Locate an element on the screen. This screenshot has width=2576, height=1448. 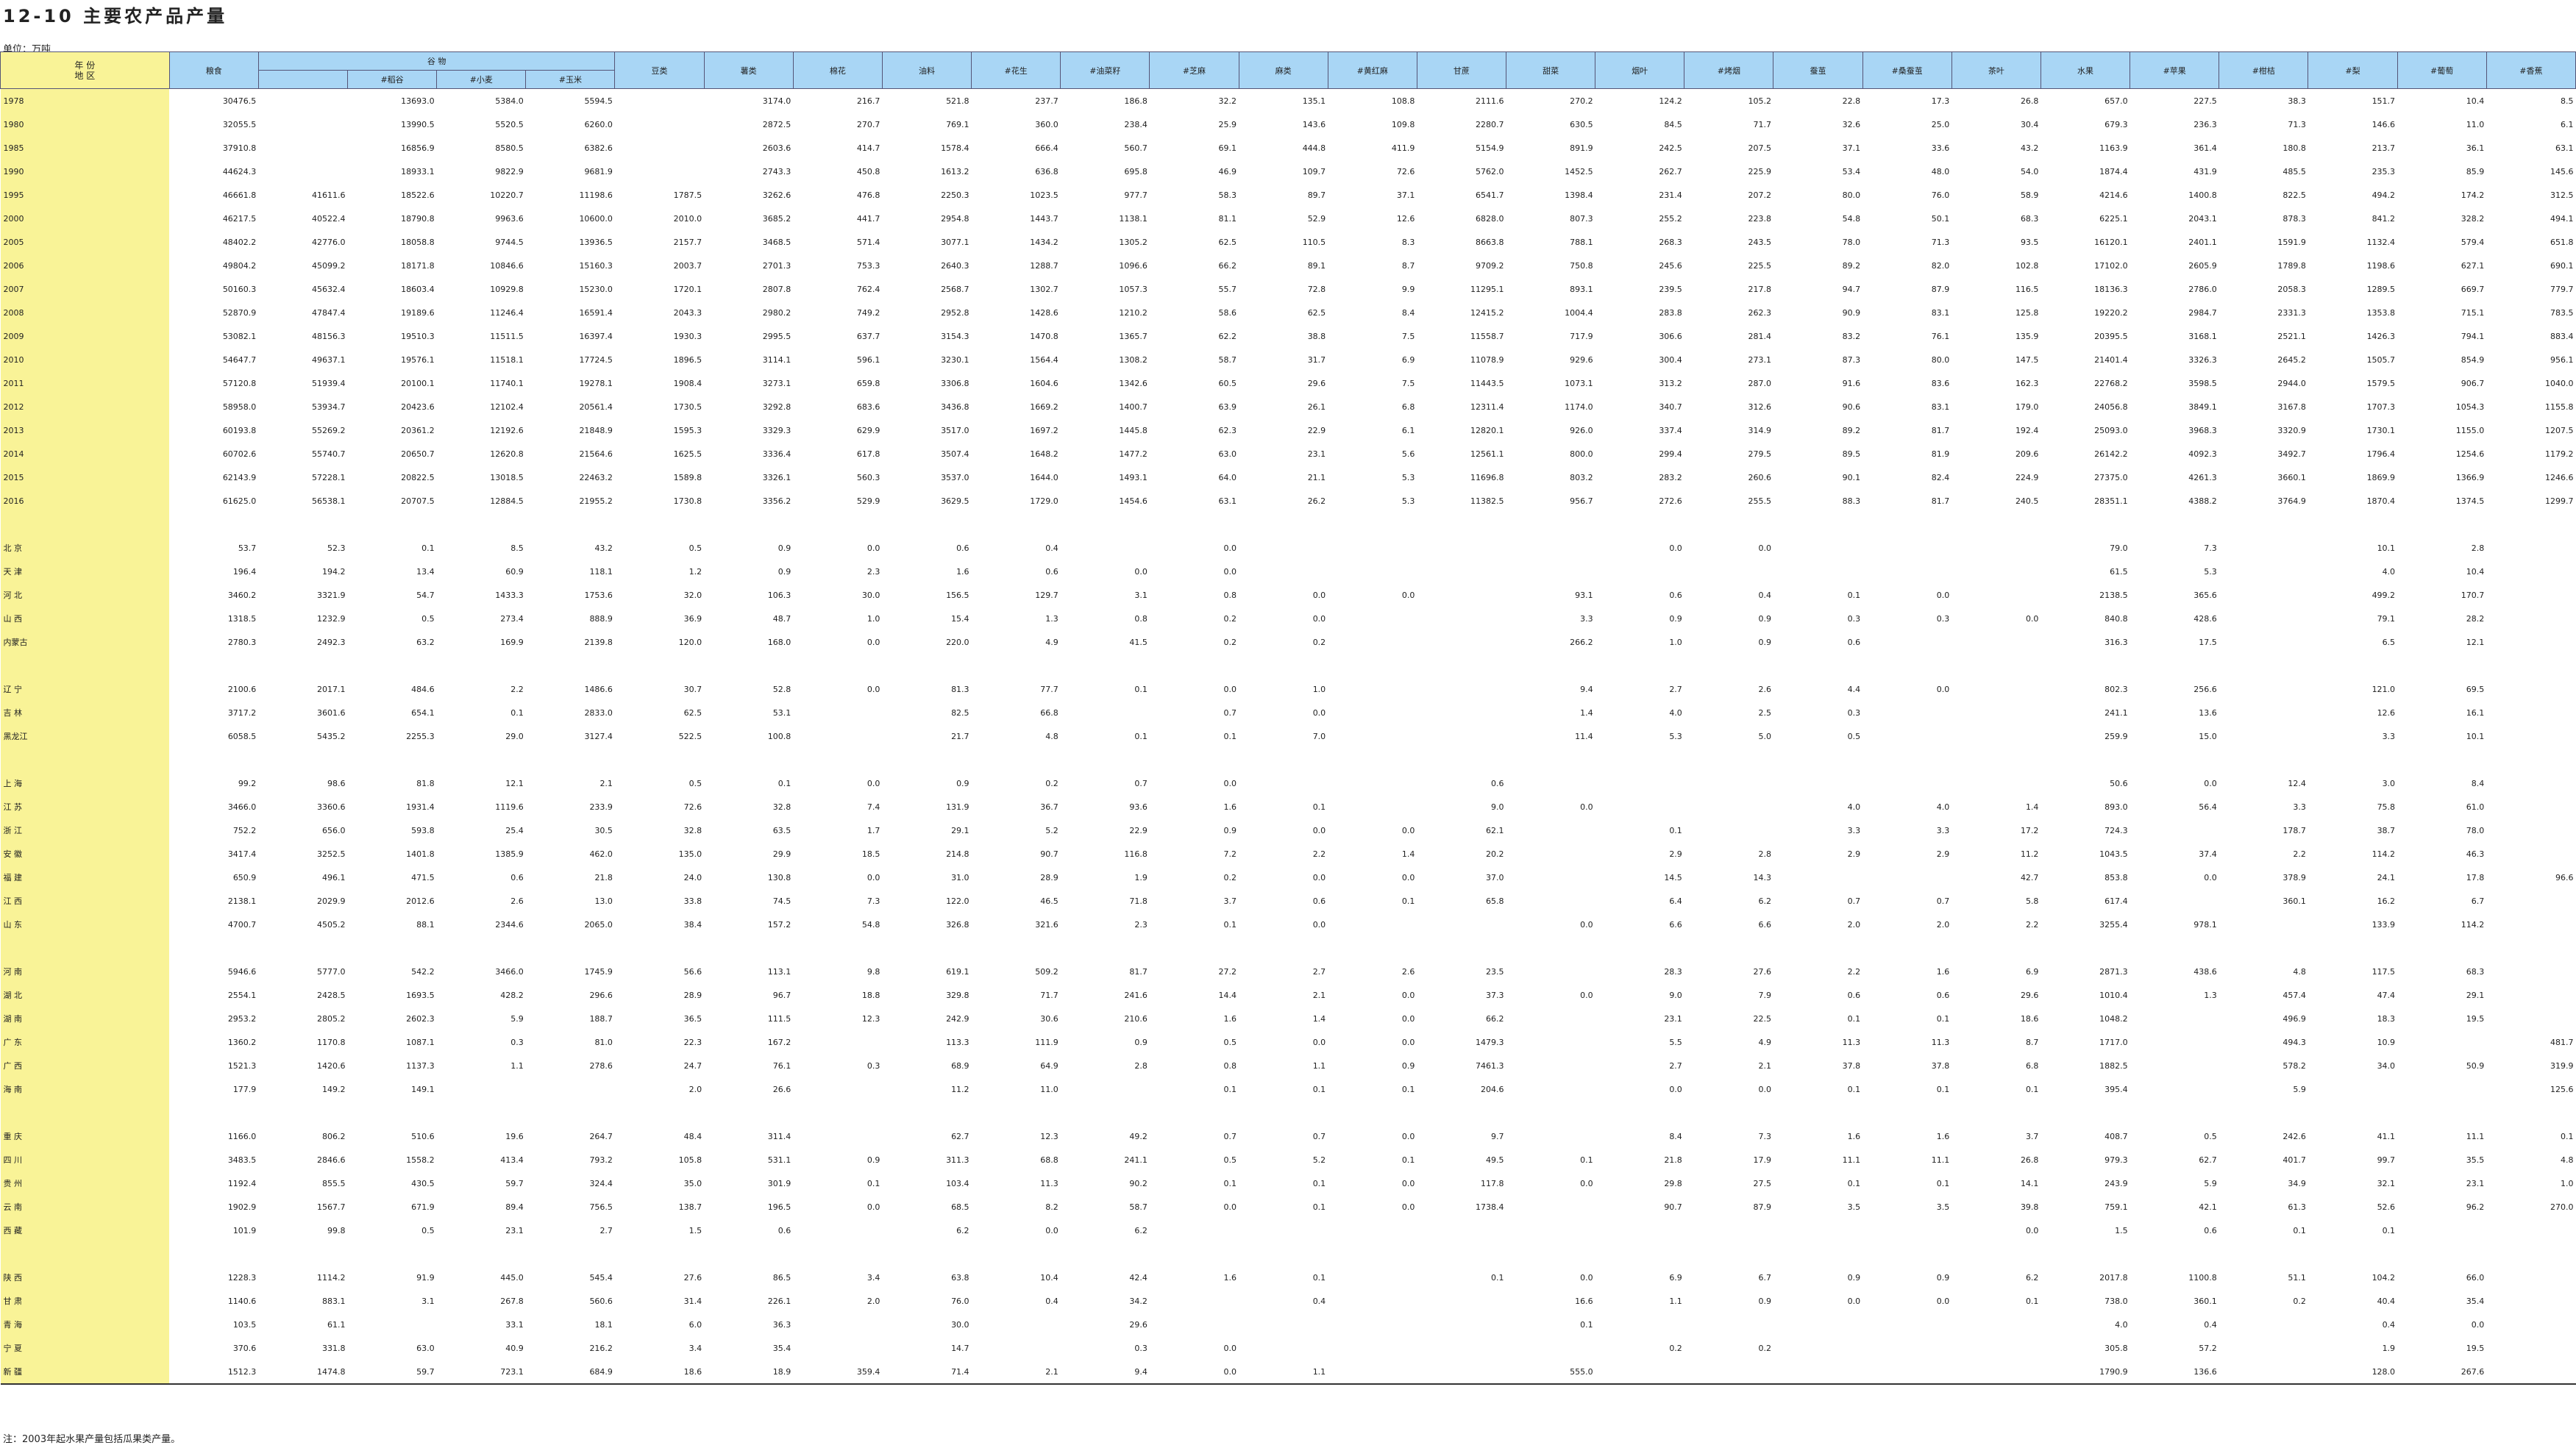
table-cell: 21.8 is located at coordinates (1673, 1160).